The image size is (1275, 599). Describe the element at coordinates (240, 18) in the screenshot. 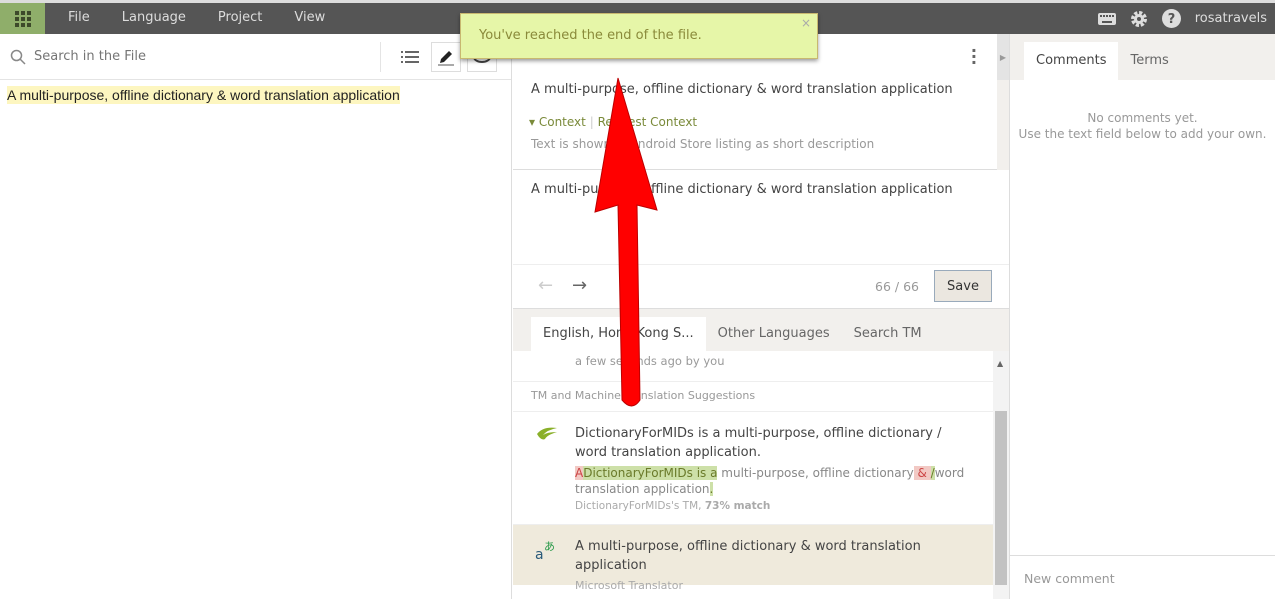

I see `menu-project: Project` at that location.